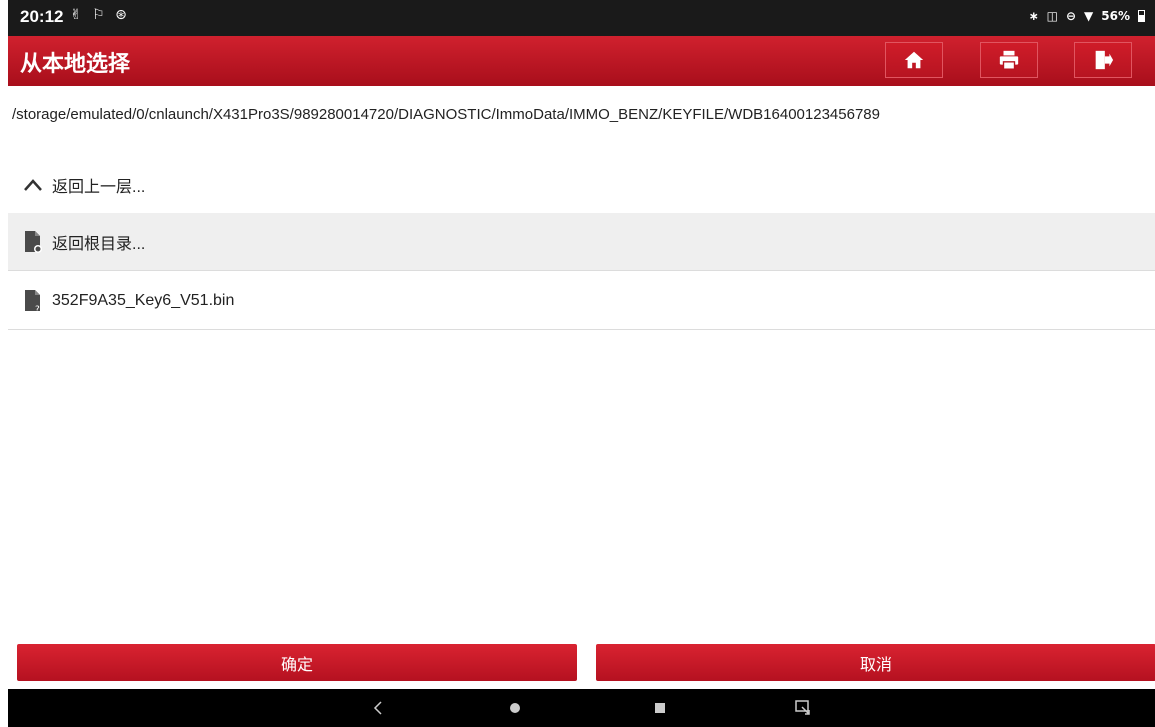 The height and width of the screenshot is (727, 1155). What do you see at coordinates (581, 301) in the screenshot?
I see `file-item: ? 352F9A35_Key6_V51.bin` at bounding box center [581, 301].